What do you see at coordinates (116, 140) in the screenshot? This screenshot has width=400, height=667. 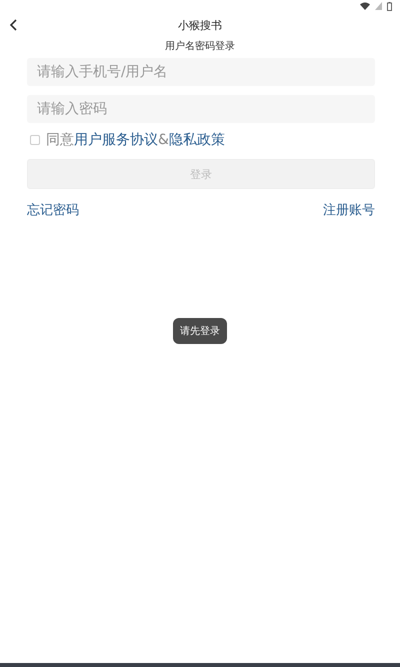 I see `terms-link: 用户服务协议` at bounding box center [116, 140].